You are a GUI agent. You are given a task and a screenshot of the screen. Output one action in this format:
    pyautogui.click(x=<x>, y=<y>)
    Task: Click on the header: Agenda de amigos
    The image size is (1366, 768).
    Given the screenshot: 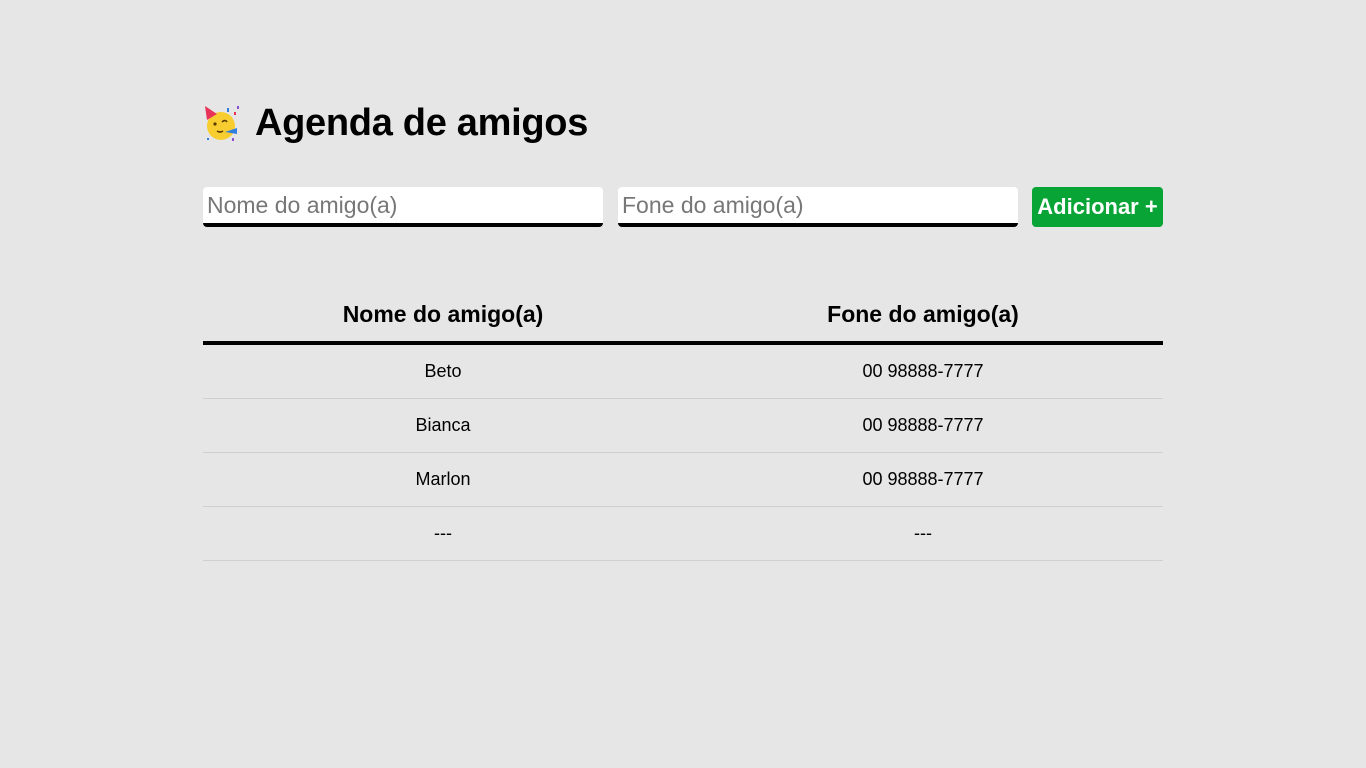 What is the action you would take?
    pyautogui.click(x=395, y=123)
    